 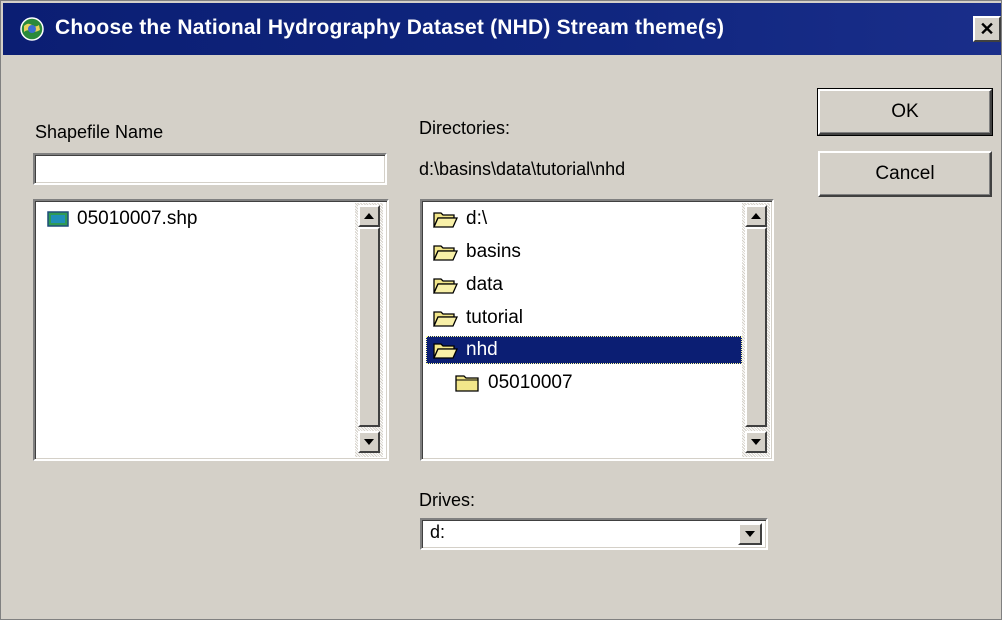 I want to click on drives-combobox: d:, so click(x=594, y=534).